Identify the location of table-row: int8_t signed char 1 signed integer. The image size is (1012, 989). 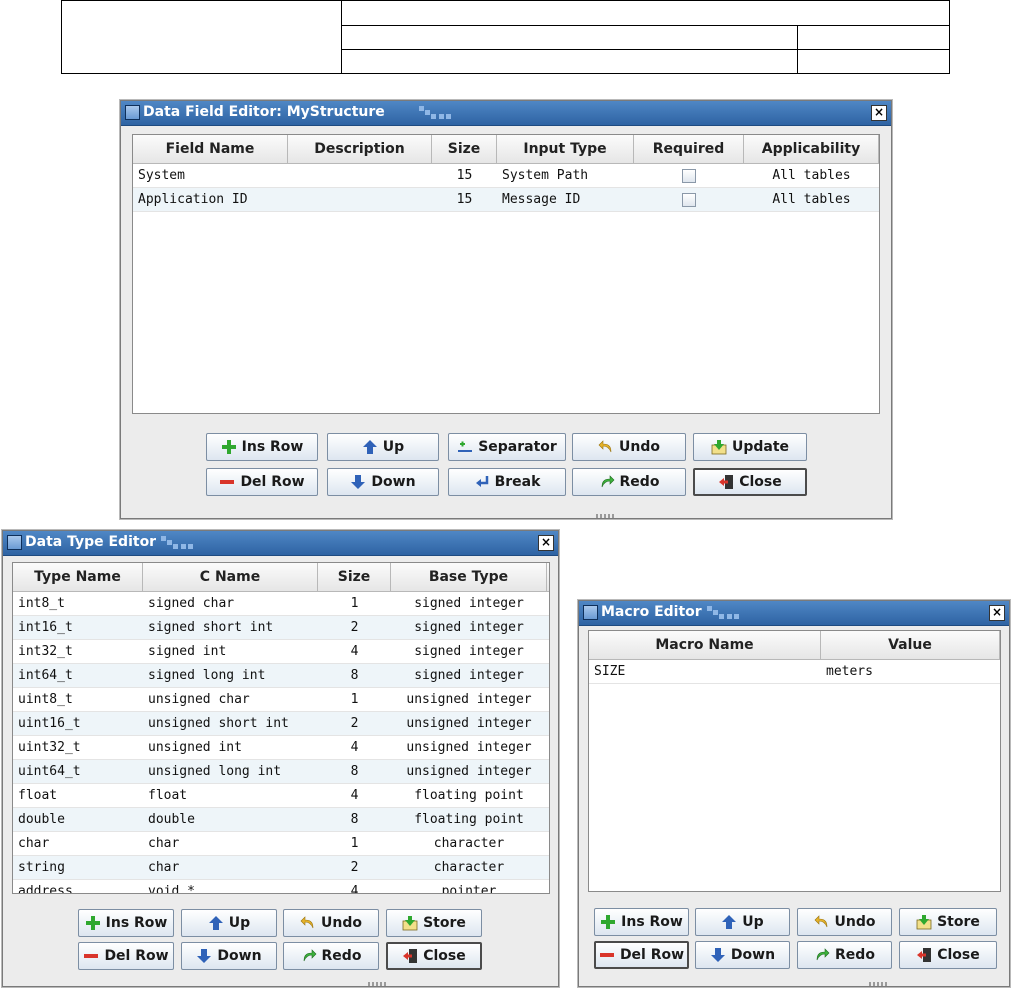
(281, 604).